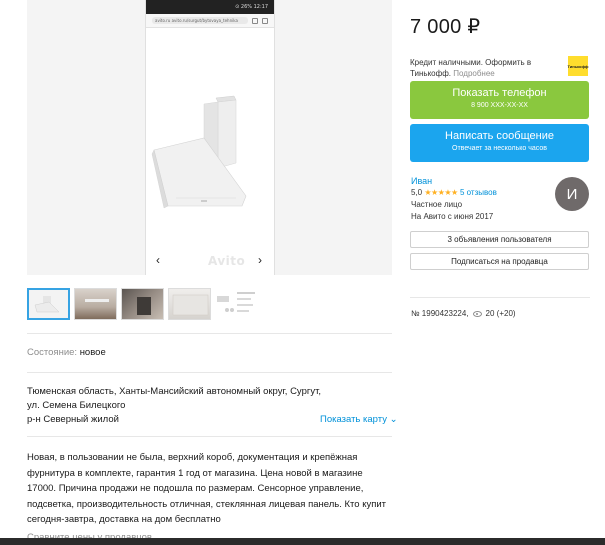  Describe the element at coordinates (421, 181) in the screenshot. I see `seller-name-link: Иван` at that location.